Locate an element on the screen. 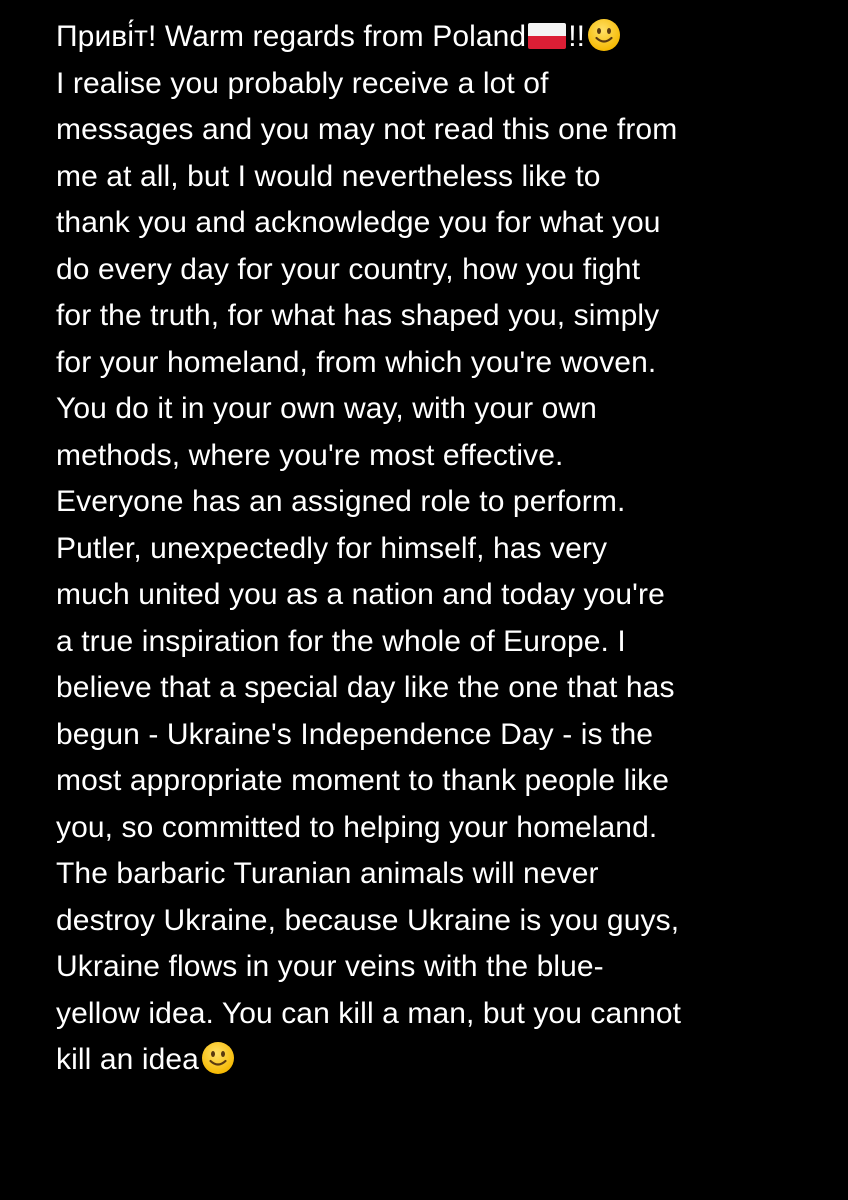 This screenshot has width=848, height=1200. poland-flag-icon is located at coordinates (547, 36).